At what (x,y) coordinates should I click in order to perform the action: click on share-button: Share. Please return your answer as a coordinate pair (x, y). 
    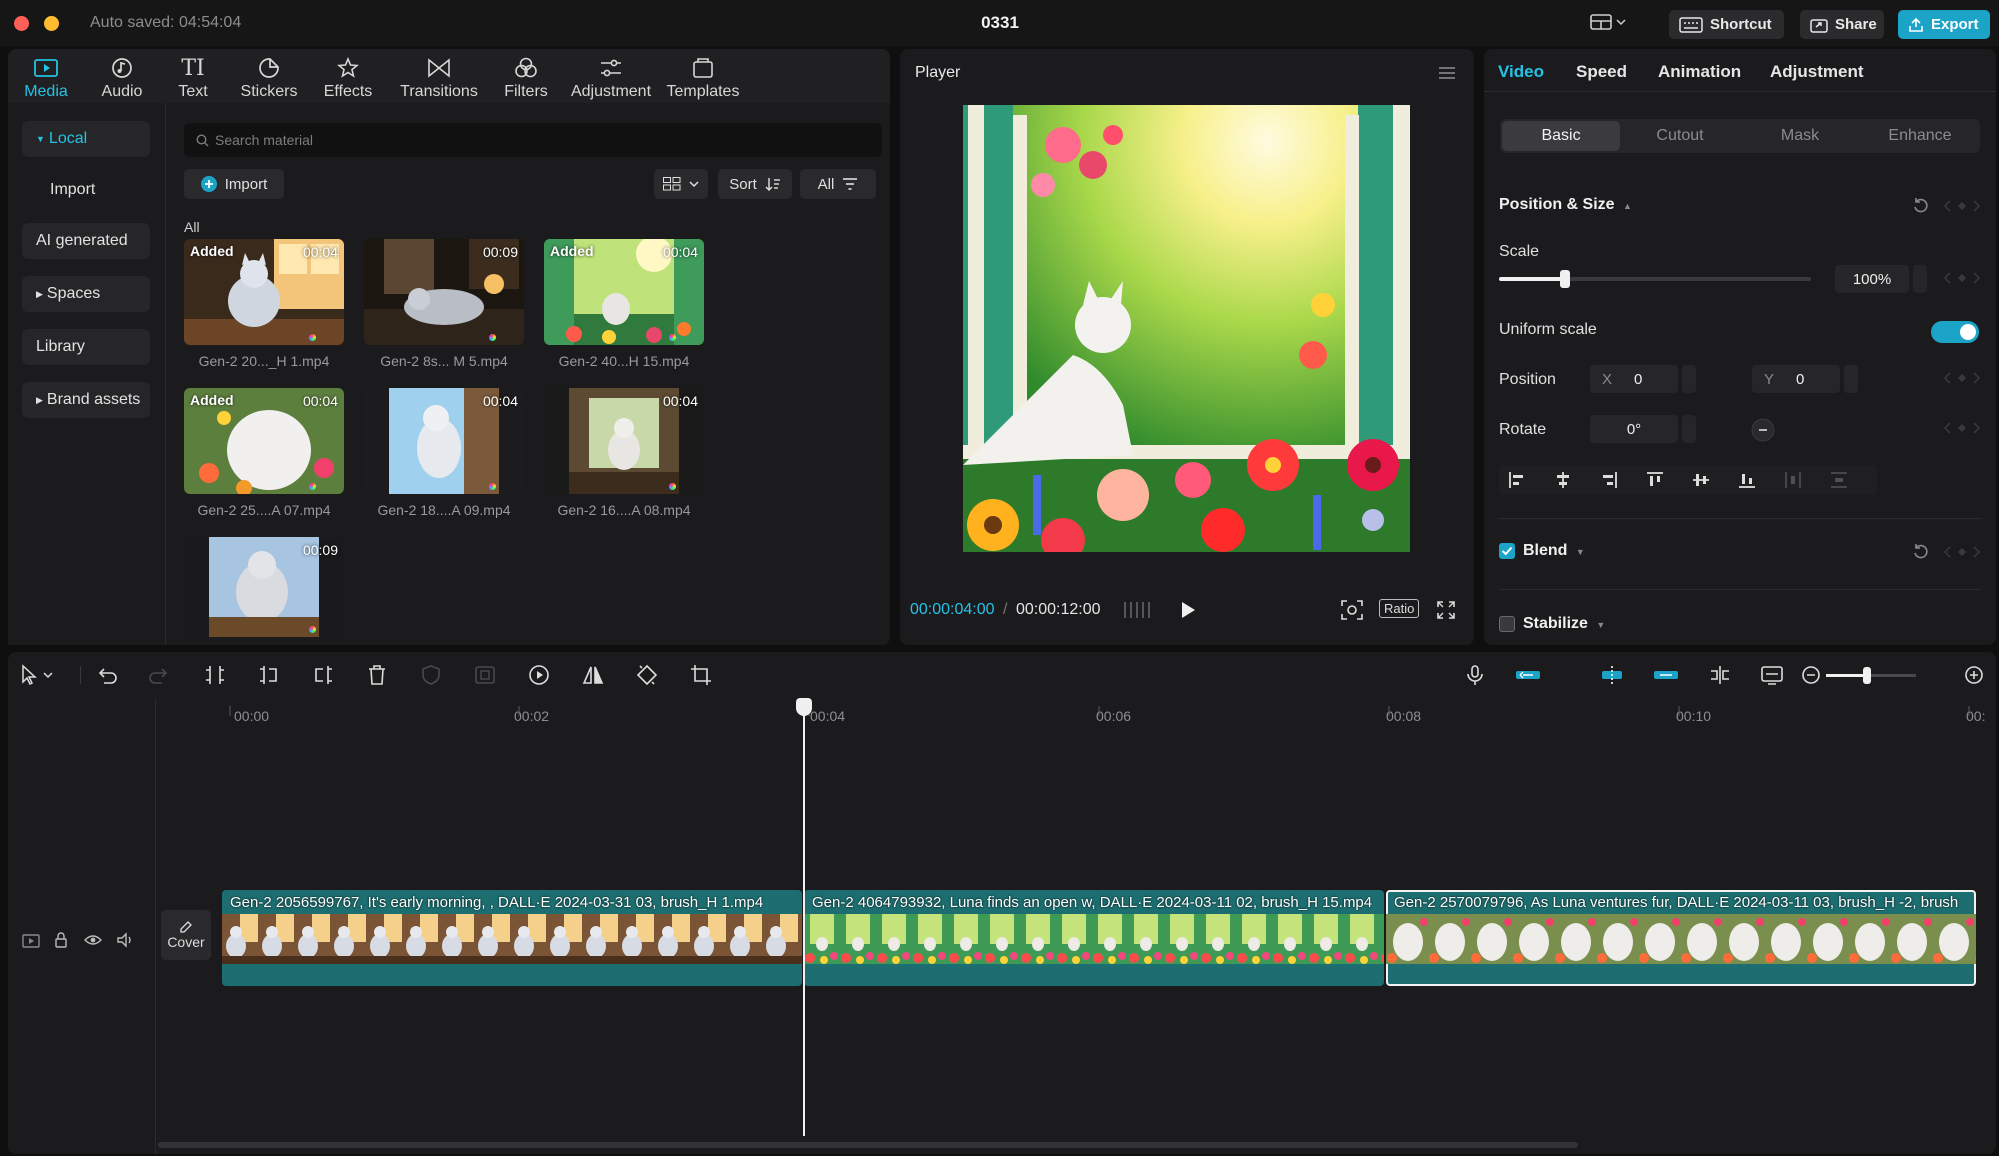
    Looking at the image, I should click on (1842, 24).